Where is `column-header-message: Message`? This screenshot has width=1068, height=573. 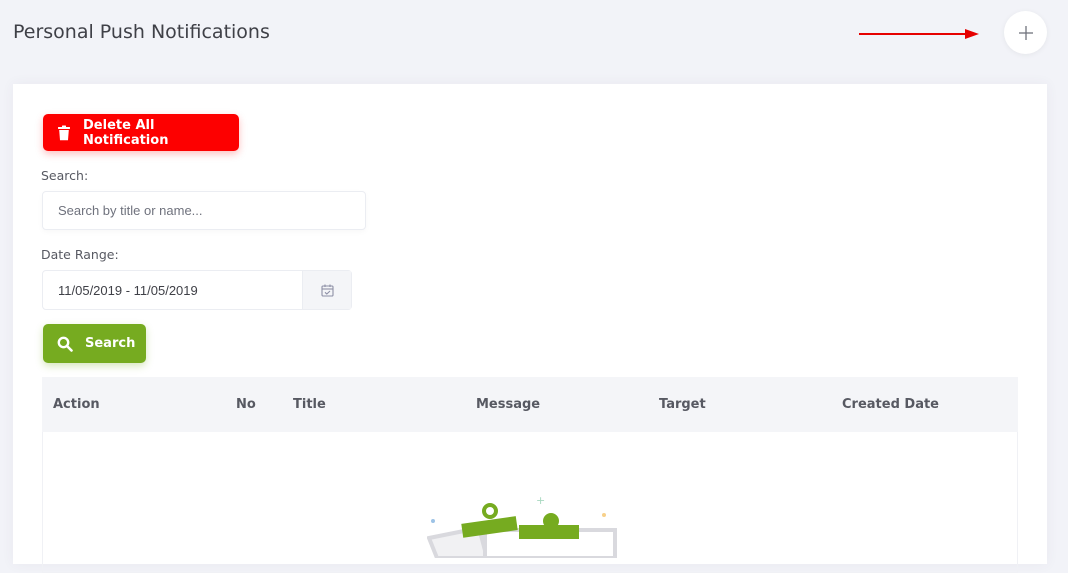
column-header-message: Message is located at coordinates (508, 404).